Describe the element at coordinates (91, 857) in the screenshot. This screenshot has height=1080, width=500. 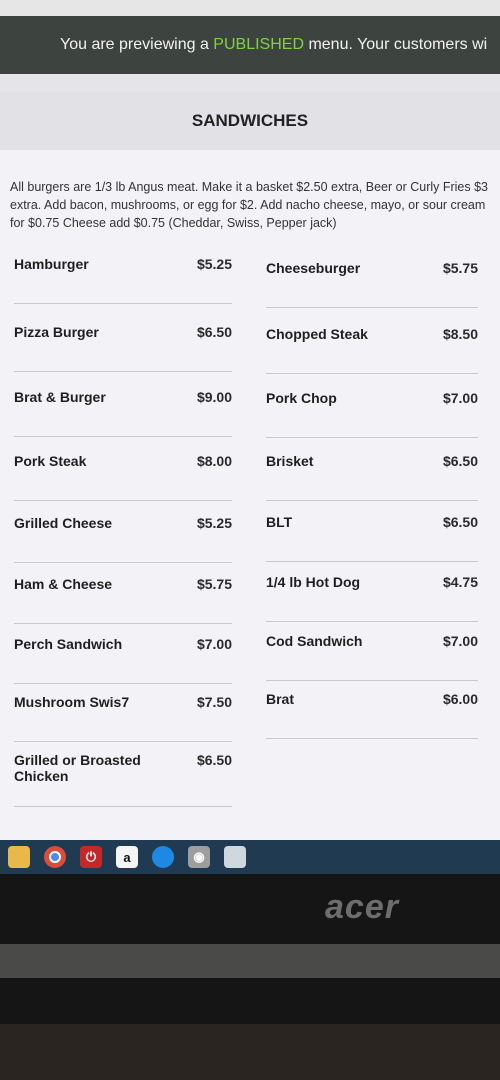
I see `power-app-icon: ⏻` at that location.